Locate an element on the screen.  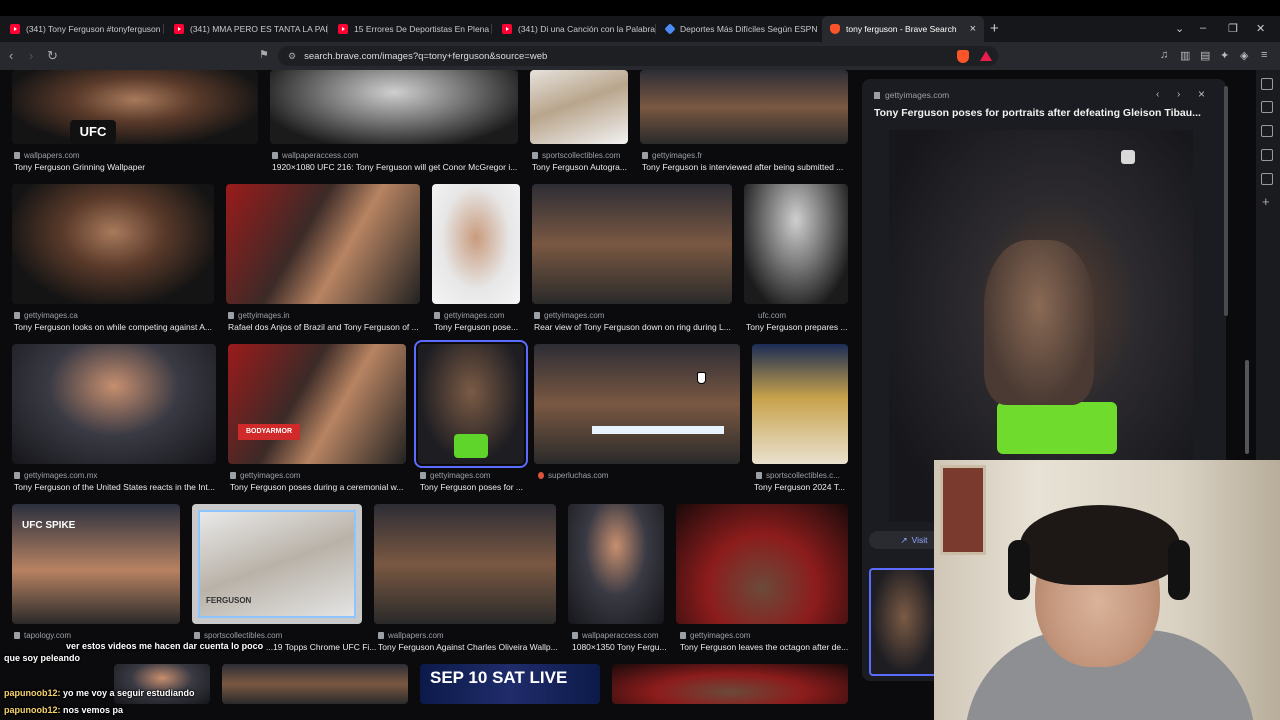
sidebar-wallet-icon is located at coordinates (1267, 107).